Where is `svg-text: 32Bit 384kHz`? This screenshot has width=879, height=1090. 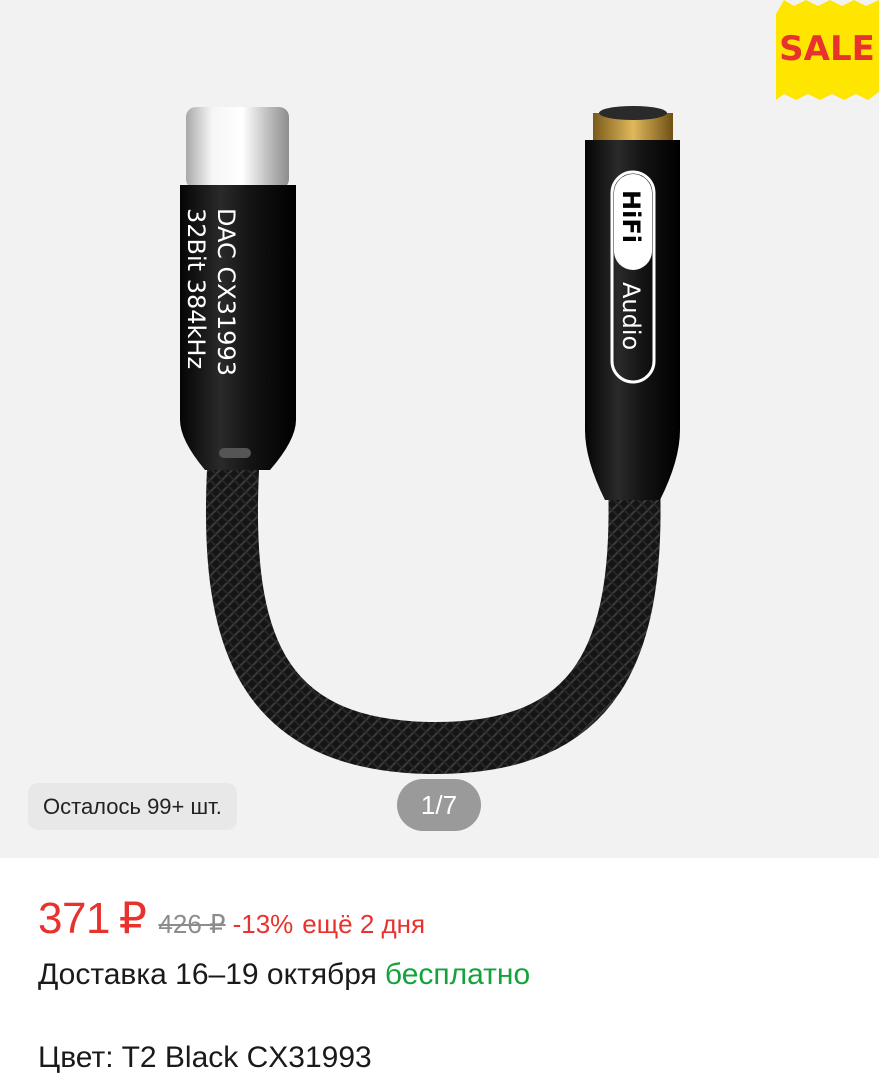
svg-text: 32Bit 384kHz is located at coordinates (196, 288).